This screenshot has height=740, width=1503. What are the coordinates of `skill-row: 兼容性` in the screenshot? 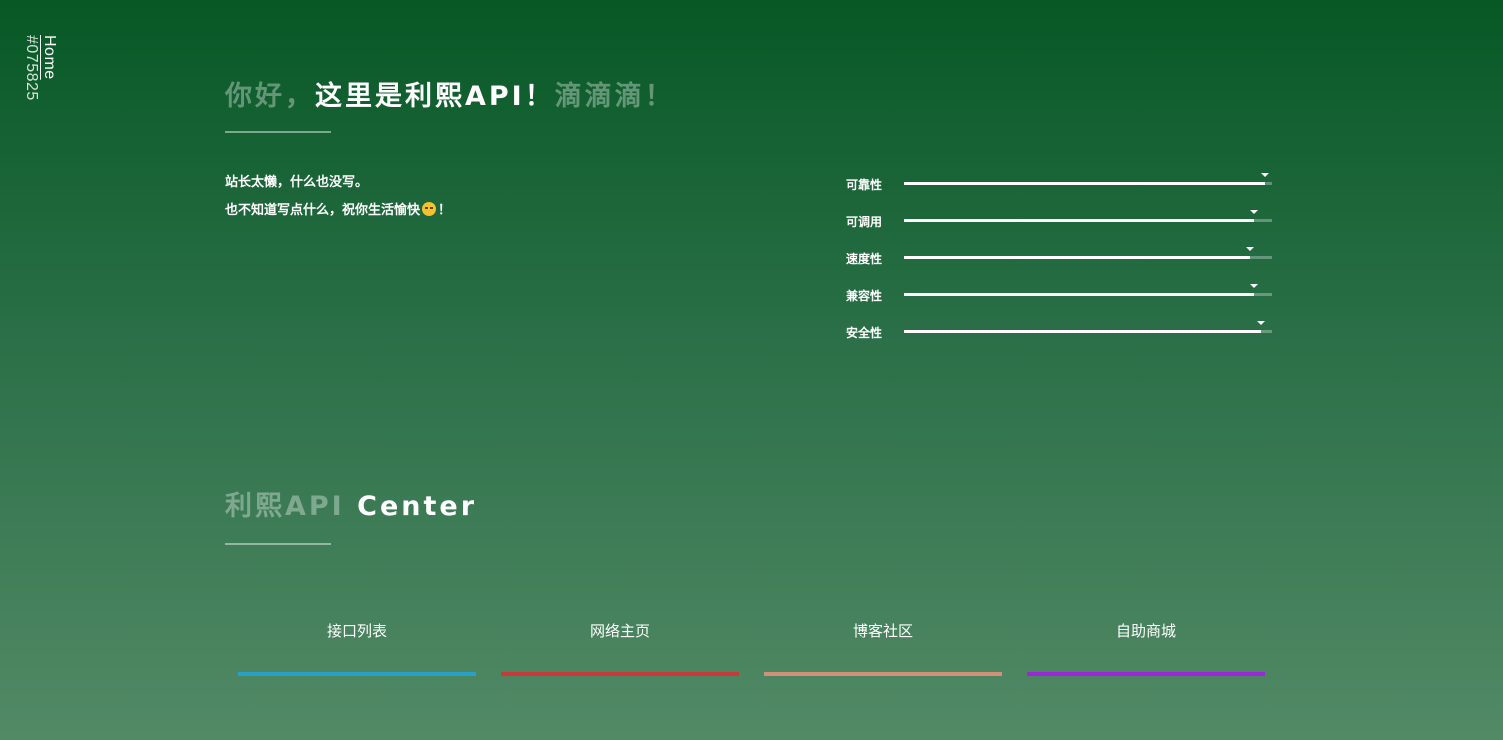 It's located at (1059, 301).